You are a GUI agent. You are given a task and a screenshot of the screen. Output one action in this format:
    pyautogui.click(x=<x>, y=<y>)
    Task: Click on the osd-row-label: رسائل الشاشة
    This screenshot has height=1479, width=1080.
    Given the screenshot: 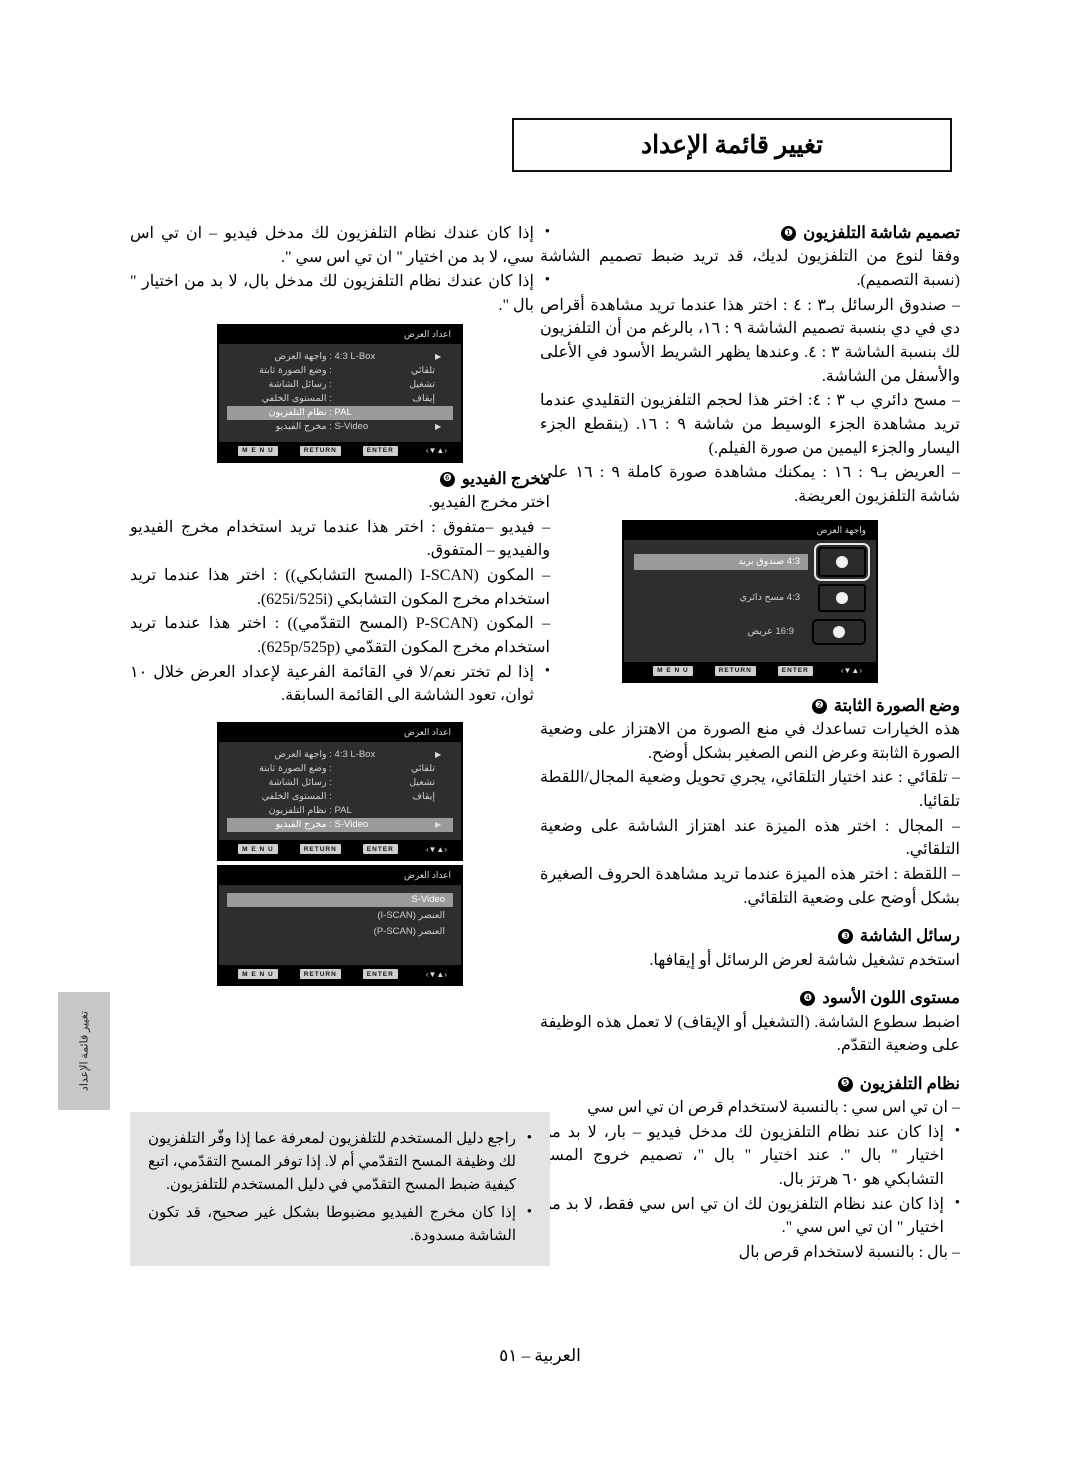 What is the action you would take?
    pyautogui.click(x=297, y=384)
    